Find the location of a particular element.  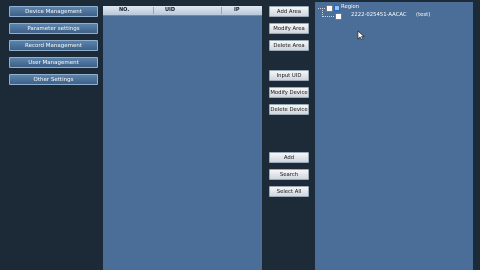

add-button: Add is located at coordinates (289, 157).